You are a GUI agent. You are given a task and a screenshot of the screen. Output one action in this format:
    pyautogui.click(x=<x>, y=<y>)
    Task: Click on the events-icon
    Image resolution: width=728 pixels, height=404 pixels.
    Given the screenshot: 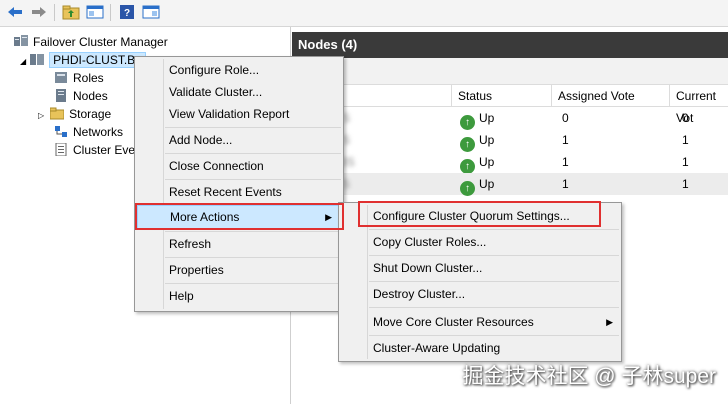 What is the action you would take?
    pyautogui.click(x=61, y=149)
    